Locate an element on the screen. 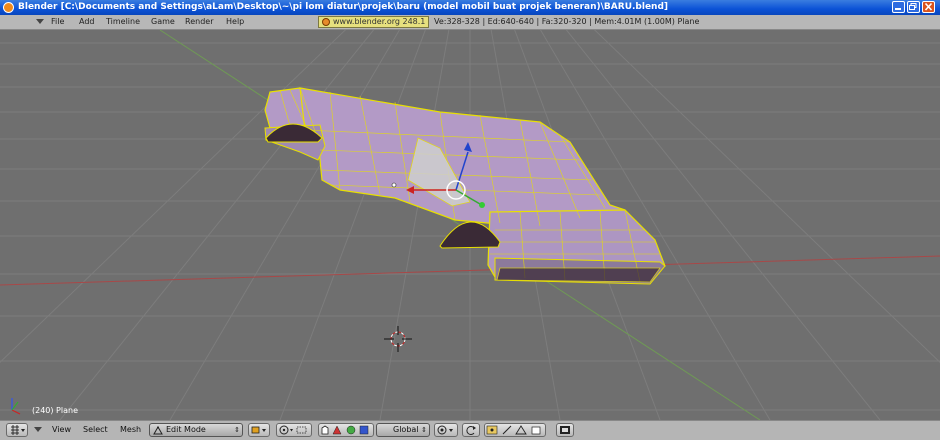 This screenshot has width=940, height=440. menu-select: Select is located at coordinates (95, 430).